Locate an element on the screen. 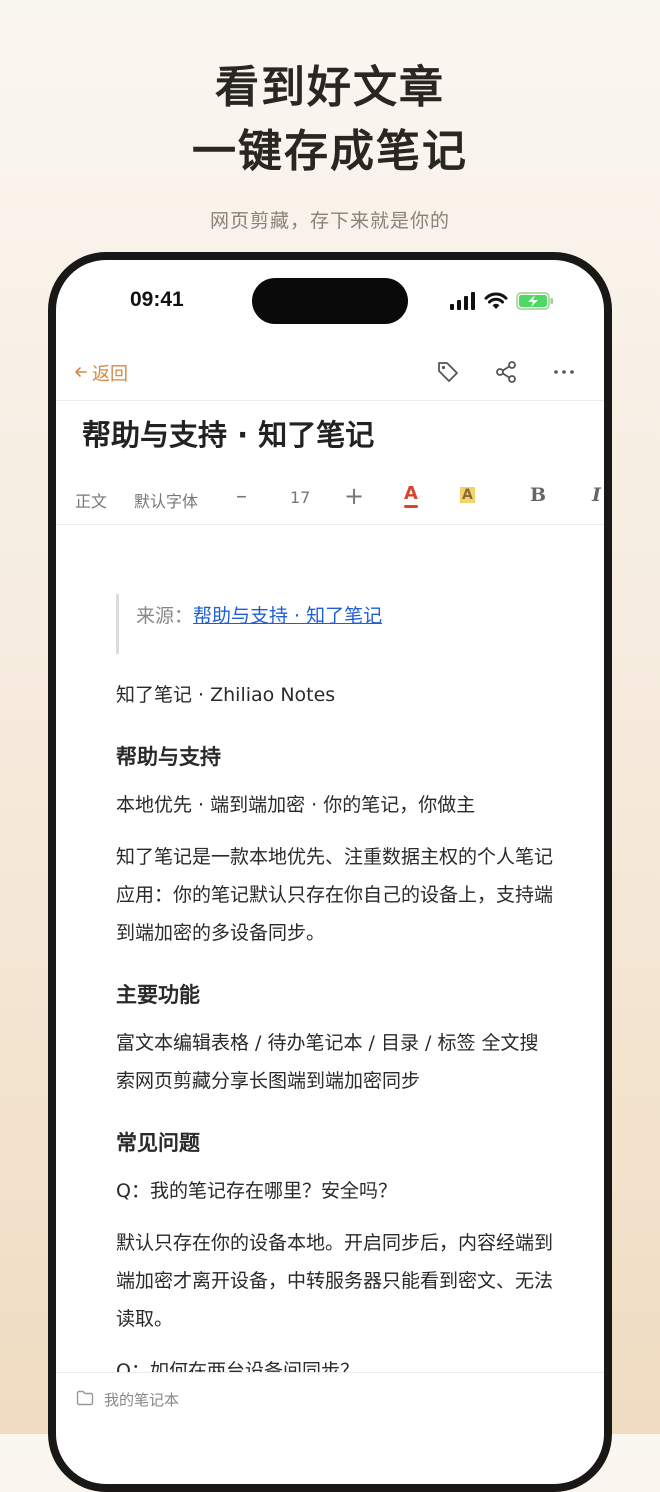  font-size-increase-button: + is located at coordinates (354, 496).